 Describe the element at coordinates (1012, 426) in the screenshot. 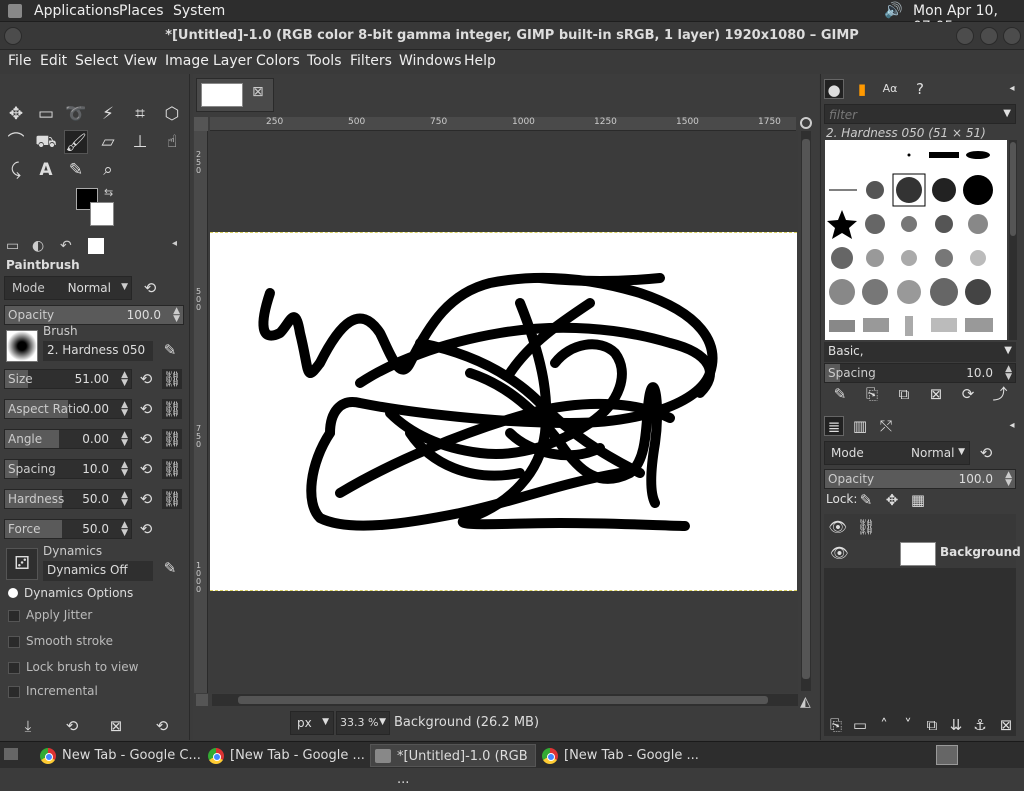

I see `layers-dock-menu-icon: ◂` at that location.